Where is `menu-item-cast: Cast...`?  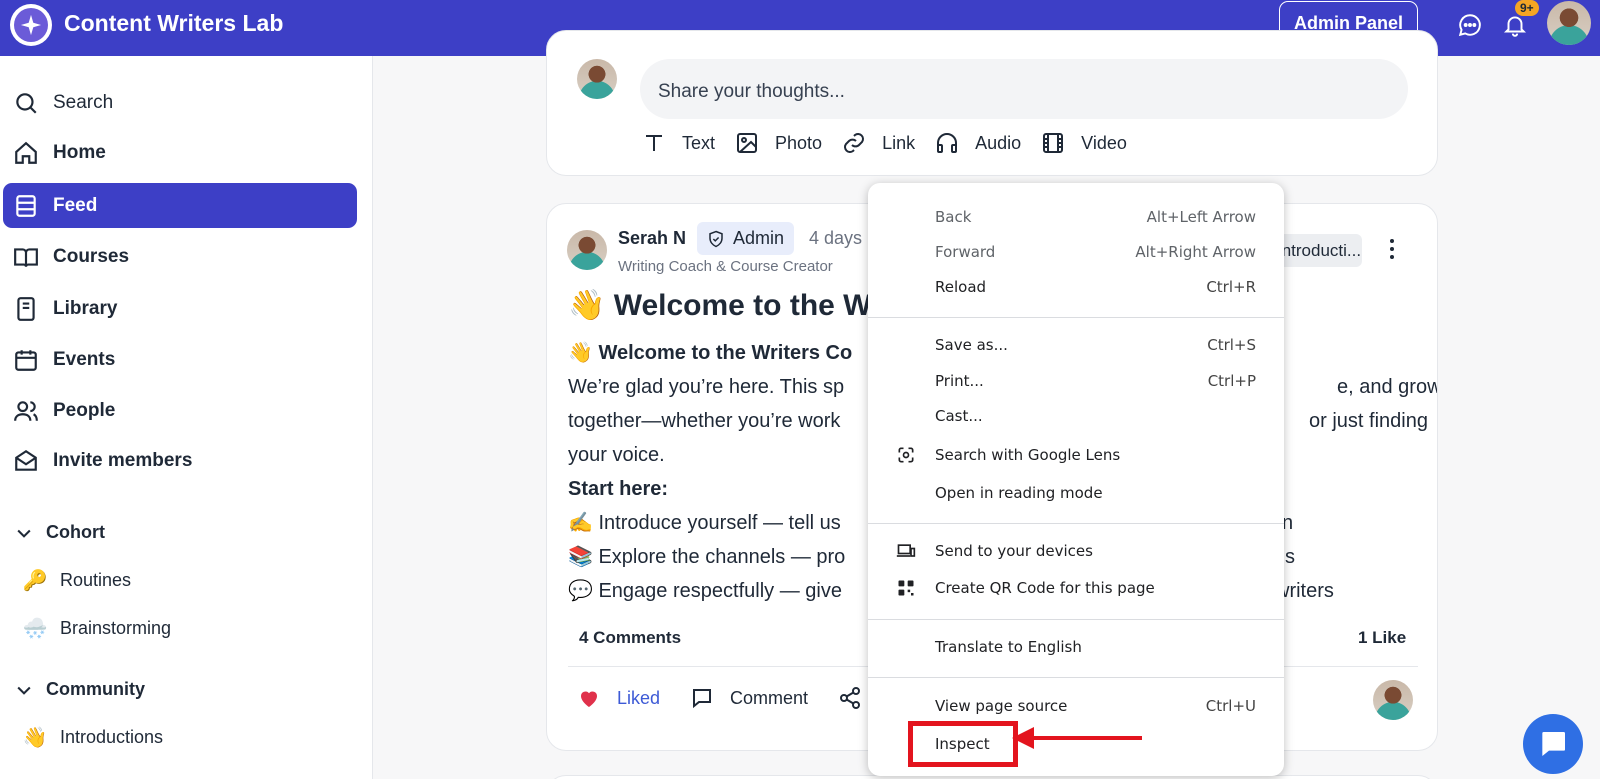
menu-item-cast: Cast... is located at coordinates (1076, 416).